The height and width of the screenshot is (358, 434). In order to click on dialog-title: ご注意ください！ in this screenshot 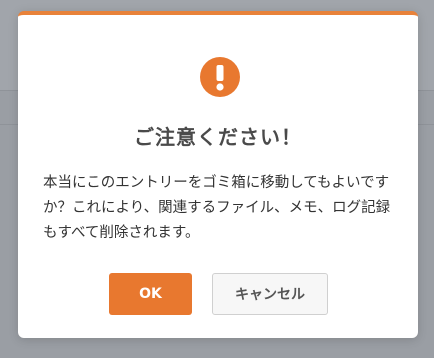, I will do `click(218, 137)`.